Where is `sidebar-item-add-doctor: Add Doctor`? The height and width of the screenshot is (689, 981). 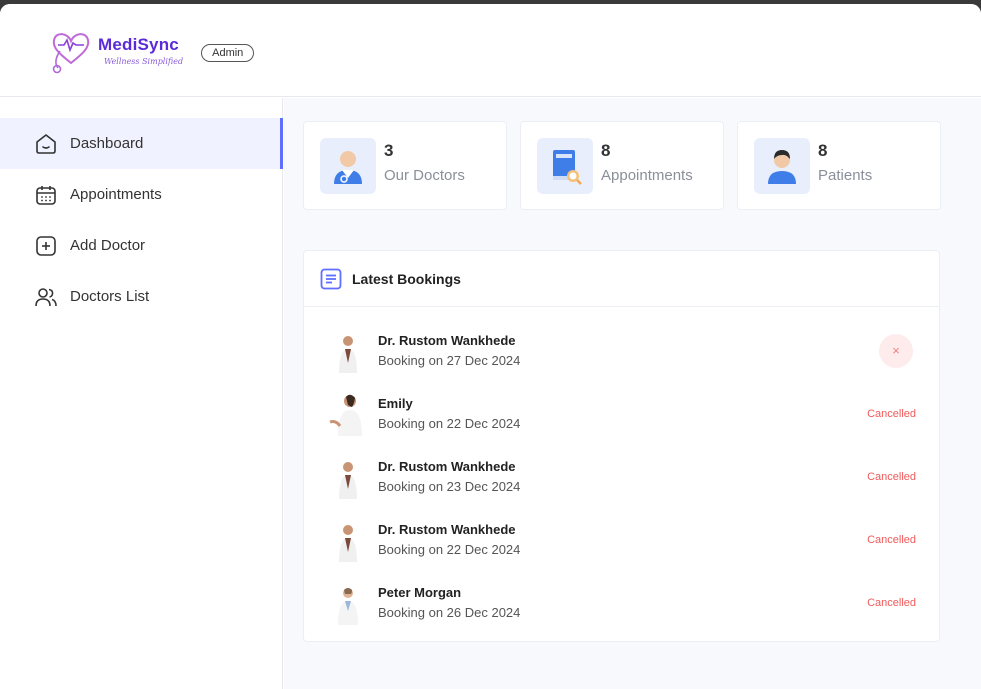 sidebar-item-add-doctor: Add Doctor is located at coordinates (141, 245).